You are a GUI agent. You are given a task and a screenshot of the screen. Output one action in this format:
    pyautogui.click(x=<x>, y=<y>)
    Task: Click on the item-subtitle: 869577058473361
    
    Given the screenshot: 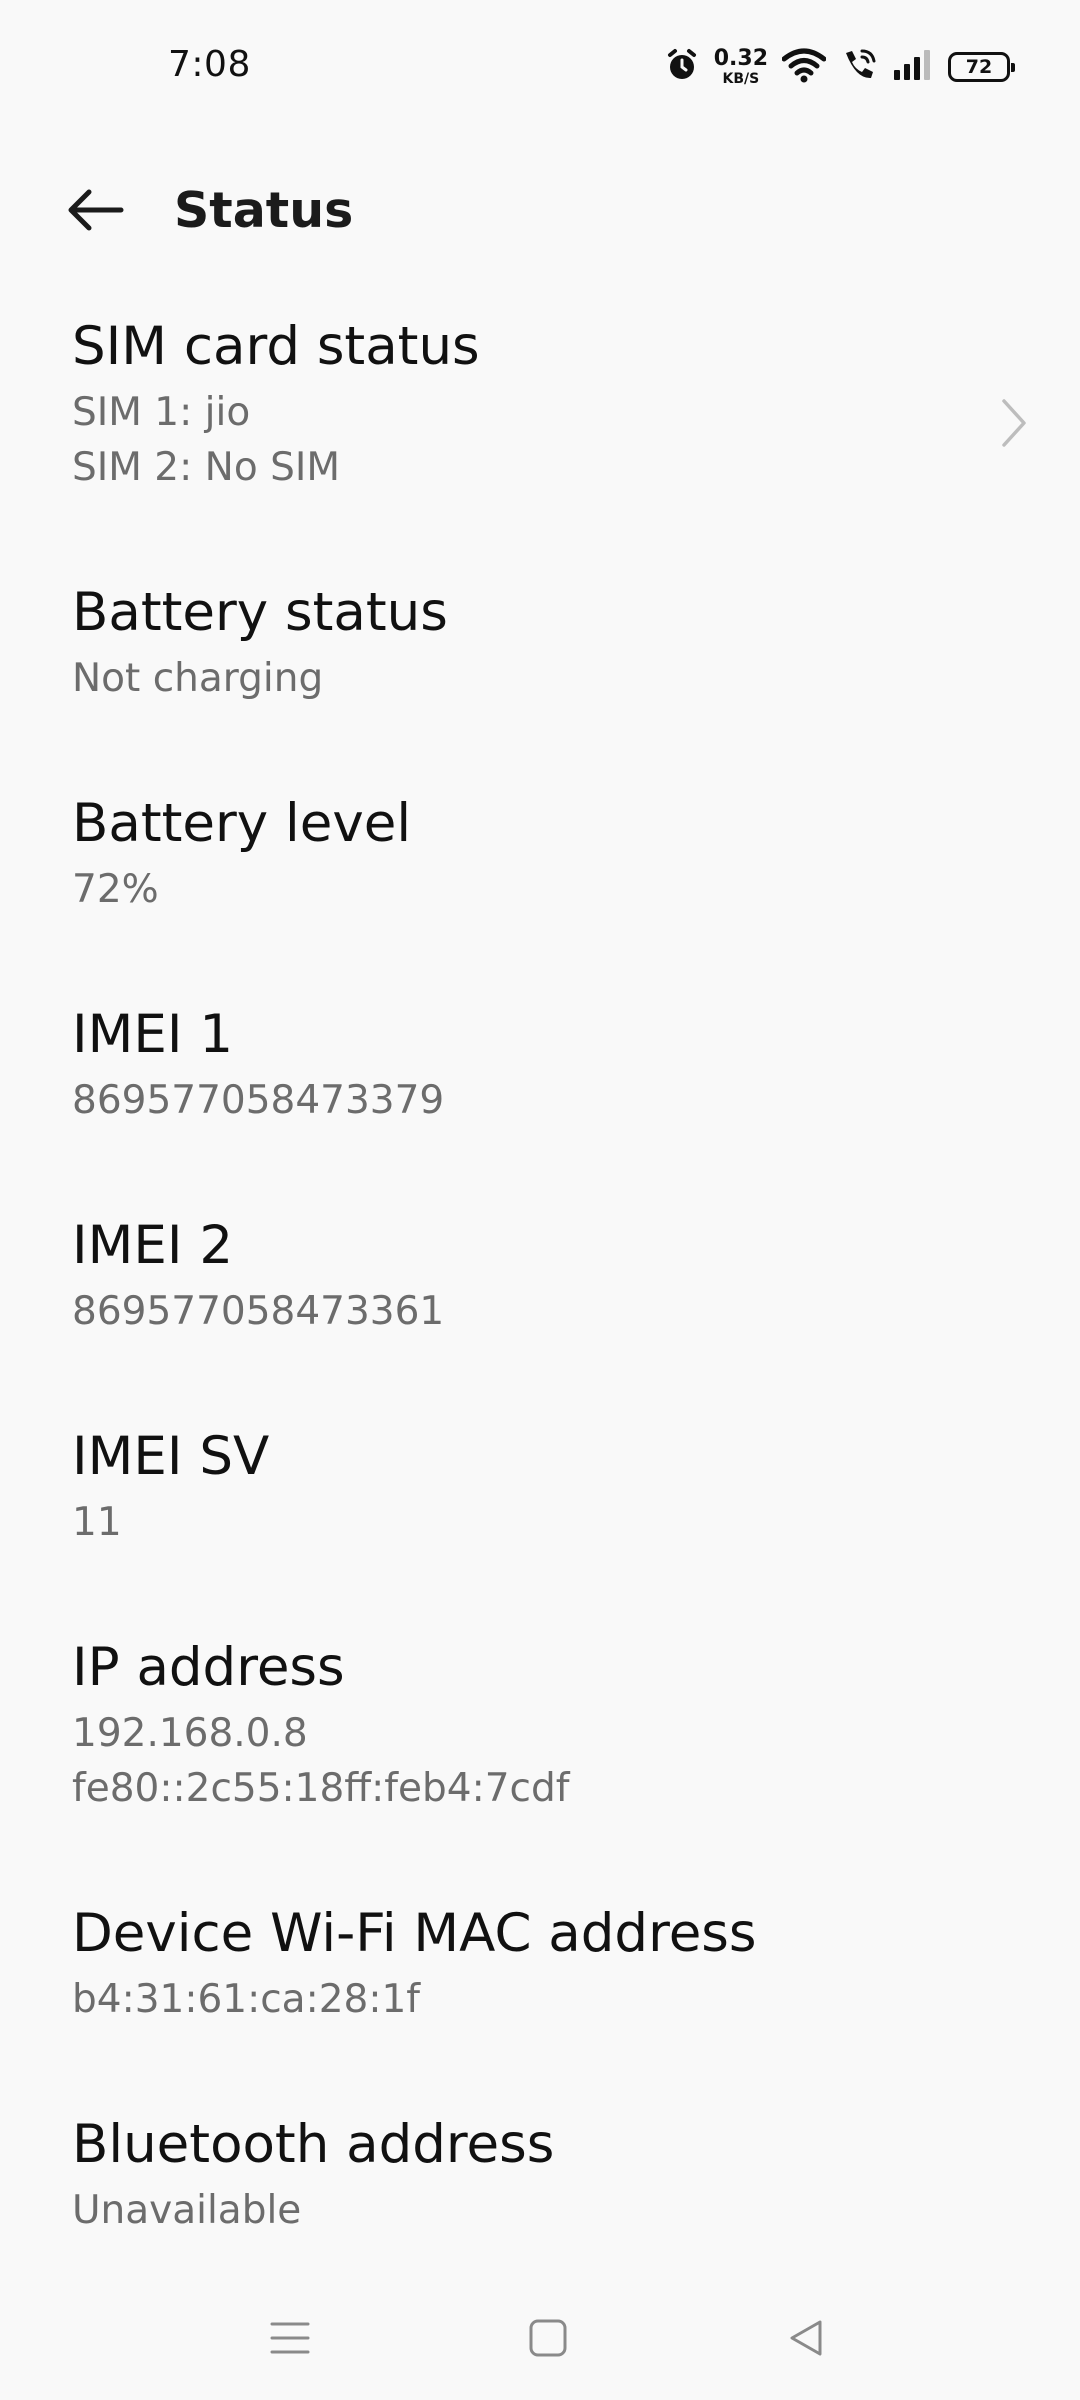 What is the action you would take?
    pyautogui.click(x=258, y=1311)
    